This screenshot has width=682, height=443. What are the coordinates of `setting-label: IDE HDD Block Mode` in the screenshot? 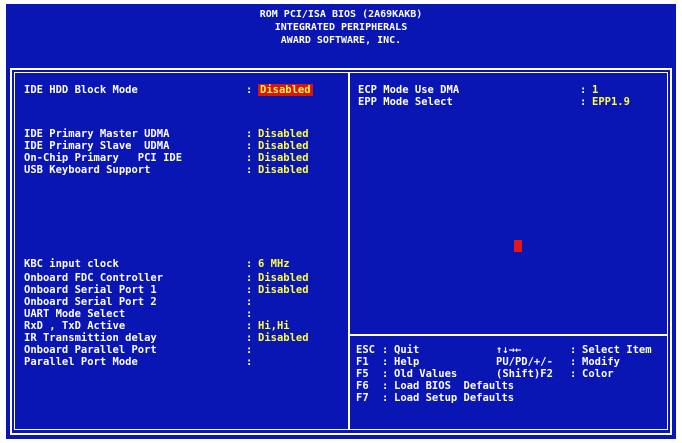 It's located at (81, 90).